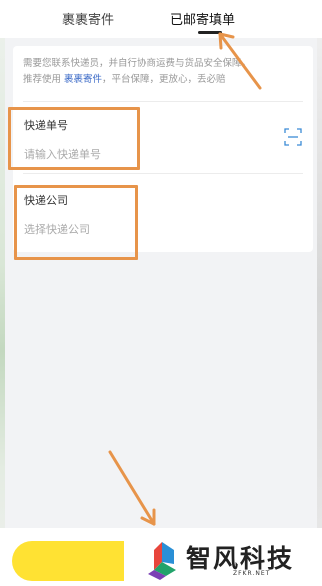 The width and height of the screenshot is (322, 586). I want to click on highlight-box-courier, so click(76, 222).